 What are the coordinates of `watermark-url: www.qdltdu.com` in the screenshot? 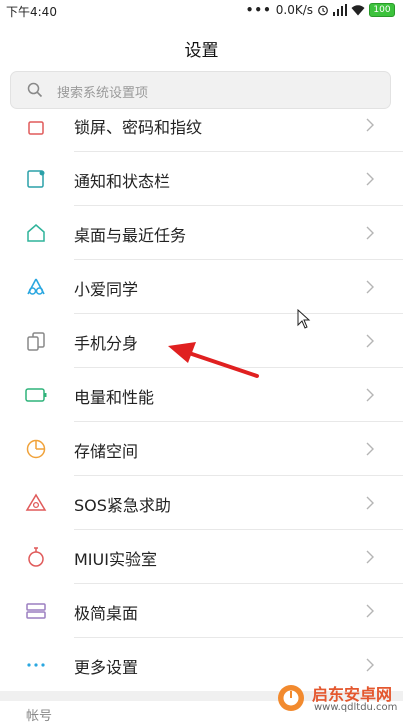 It's located at (356, 707).